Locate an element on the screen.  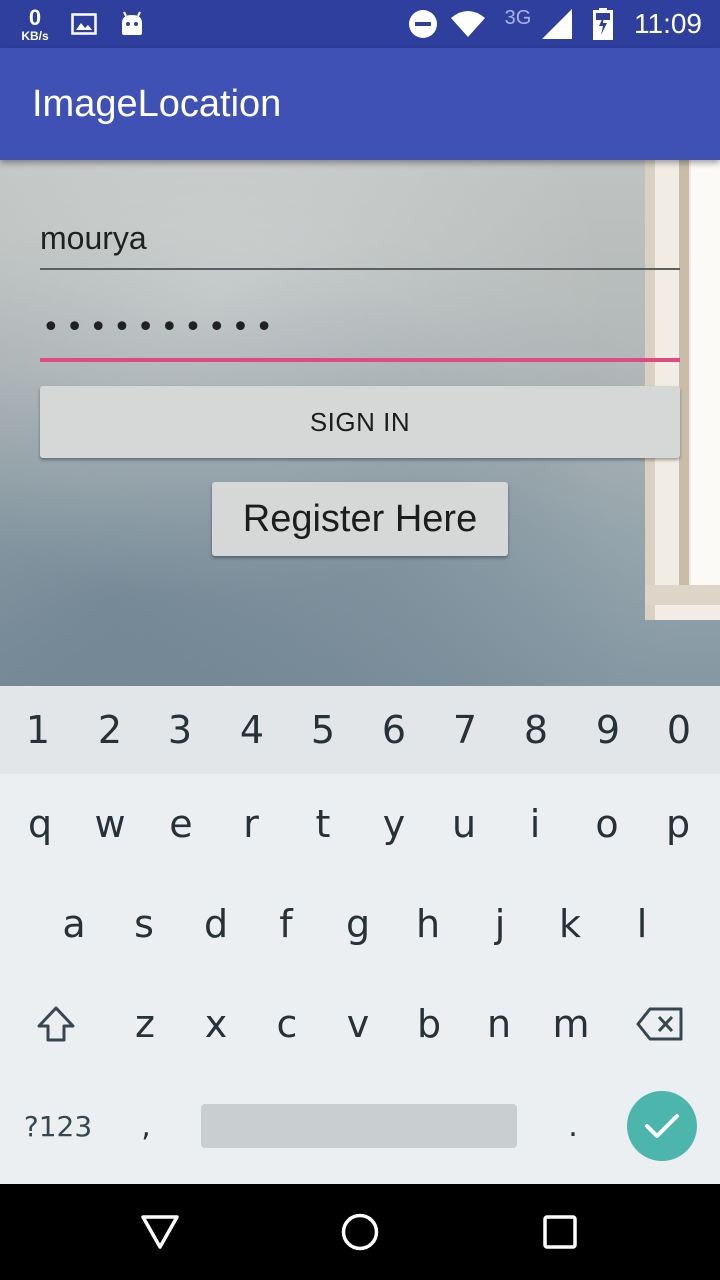
space-bar is located at coordinates (359, 1126).